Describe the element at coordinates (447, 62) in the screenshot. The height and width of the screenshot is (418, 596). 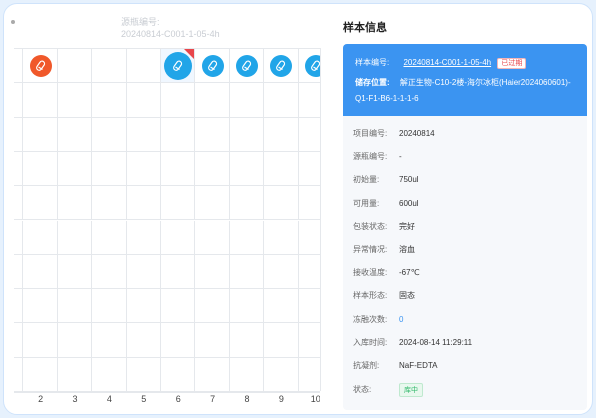
I see `sample-id-link: 20240814-C001-1-05-4h` at that location.